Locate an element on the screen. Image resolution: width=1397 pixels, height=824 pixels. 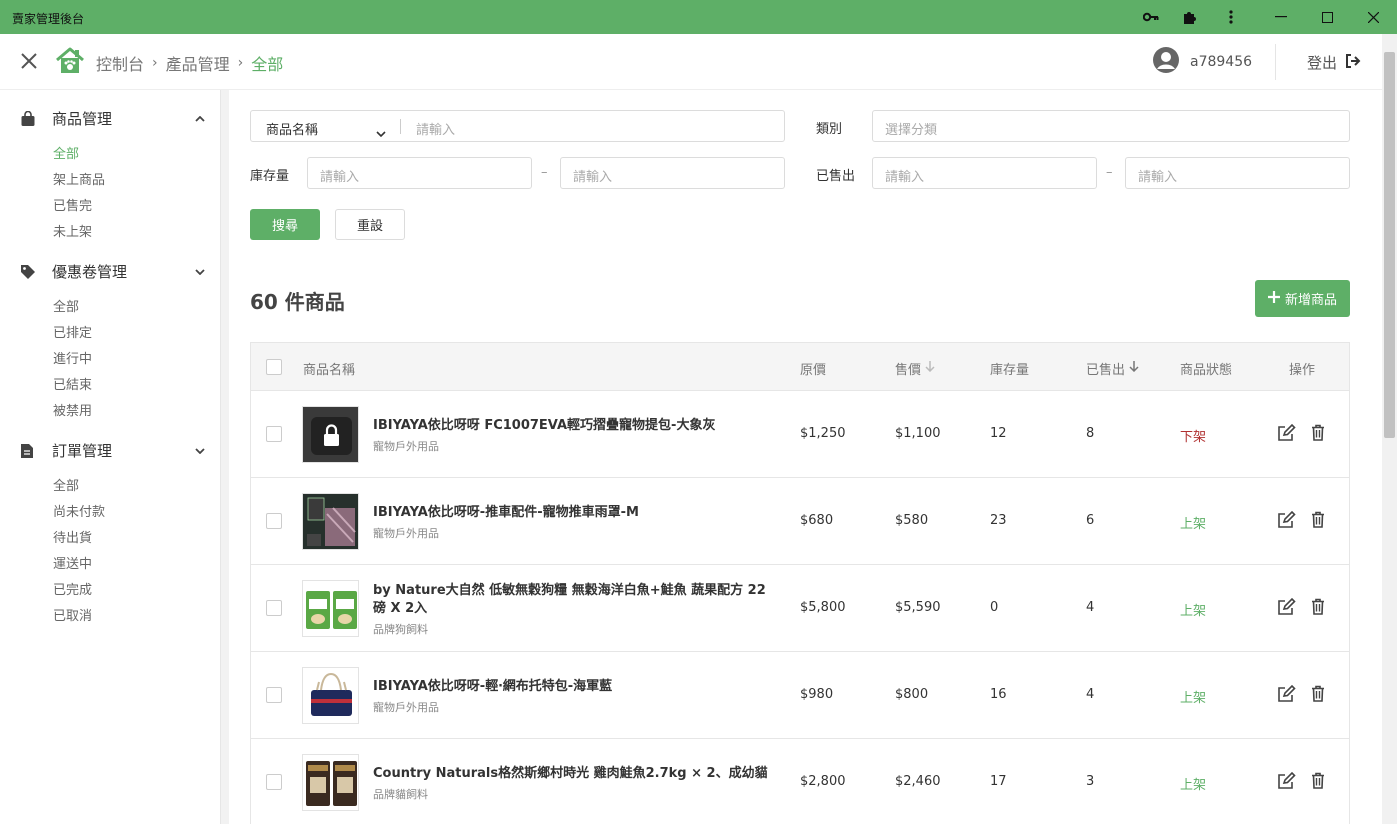
stock-qty: 0 is located at coordinates (994, 607).